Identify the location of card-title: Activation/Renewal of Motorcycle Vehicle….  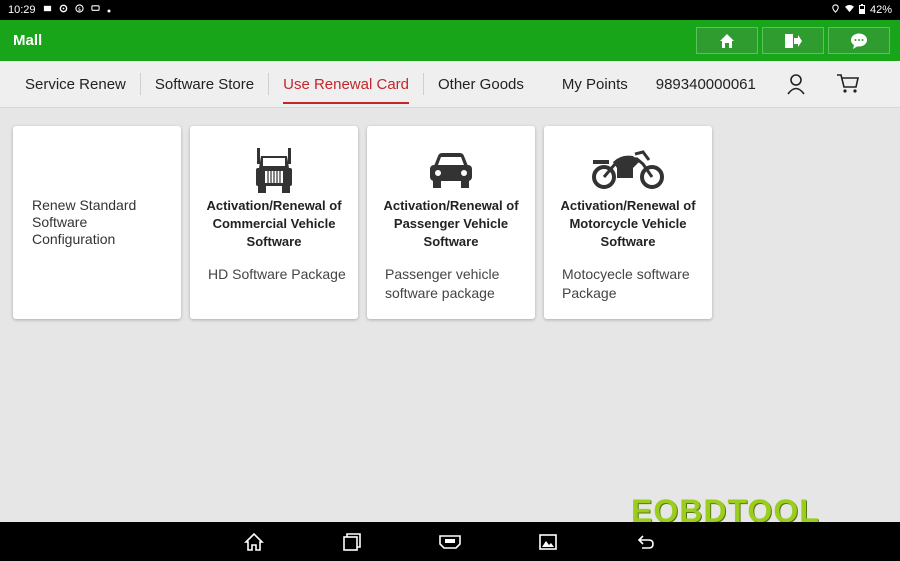
(628, 223).